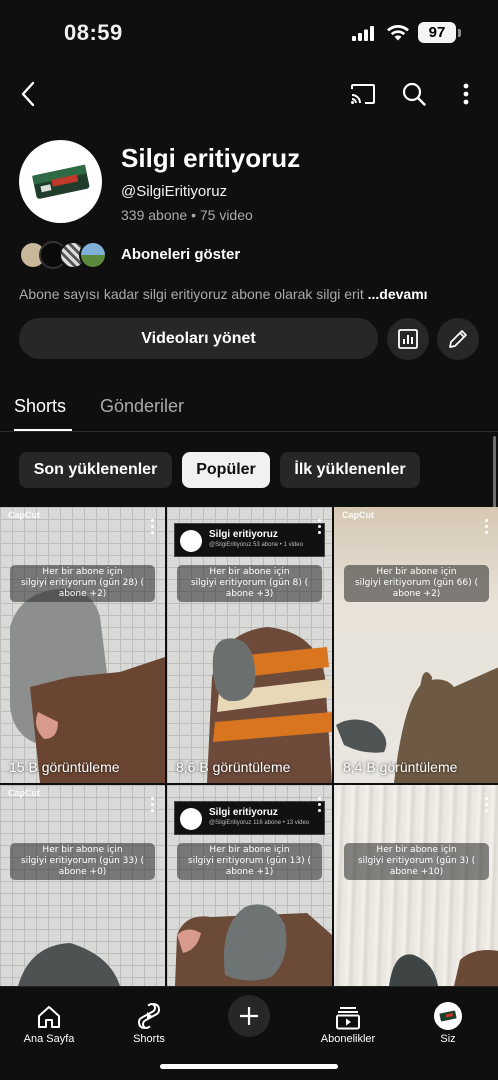 The width and height of the screenshot is (498, 1080). I want to click on search-button, so click(414, 94).